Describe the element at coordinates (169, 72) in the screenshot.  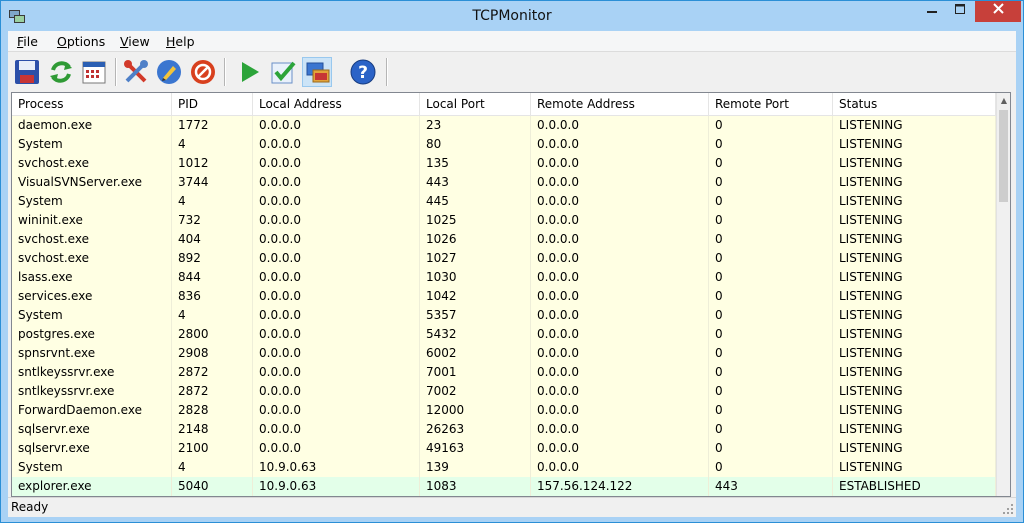
I see `edit-button` at that location.